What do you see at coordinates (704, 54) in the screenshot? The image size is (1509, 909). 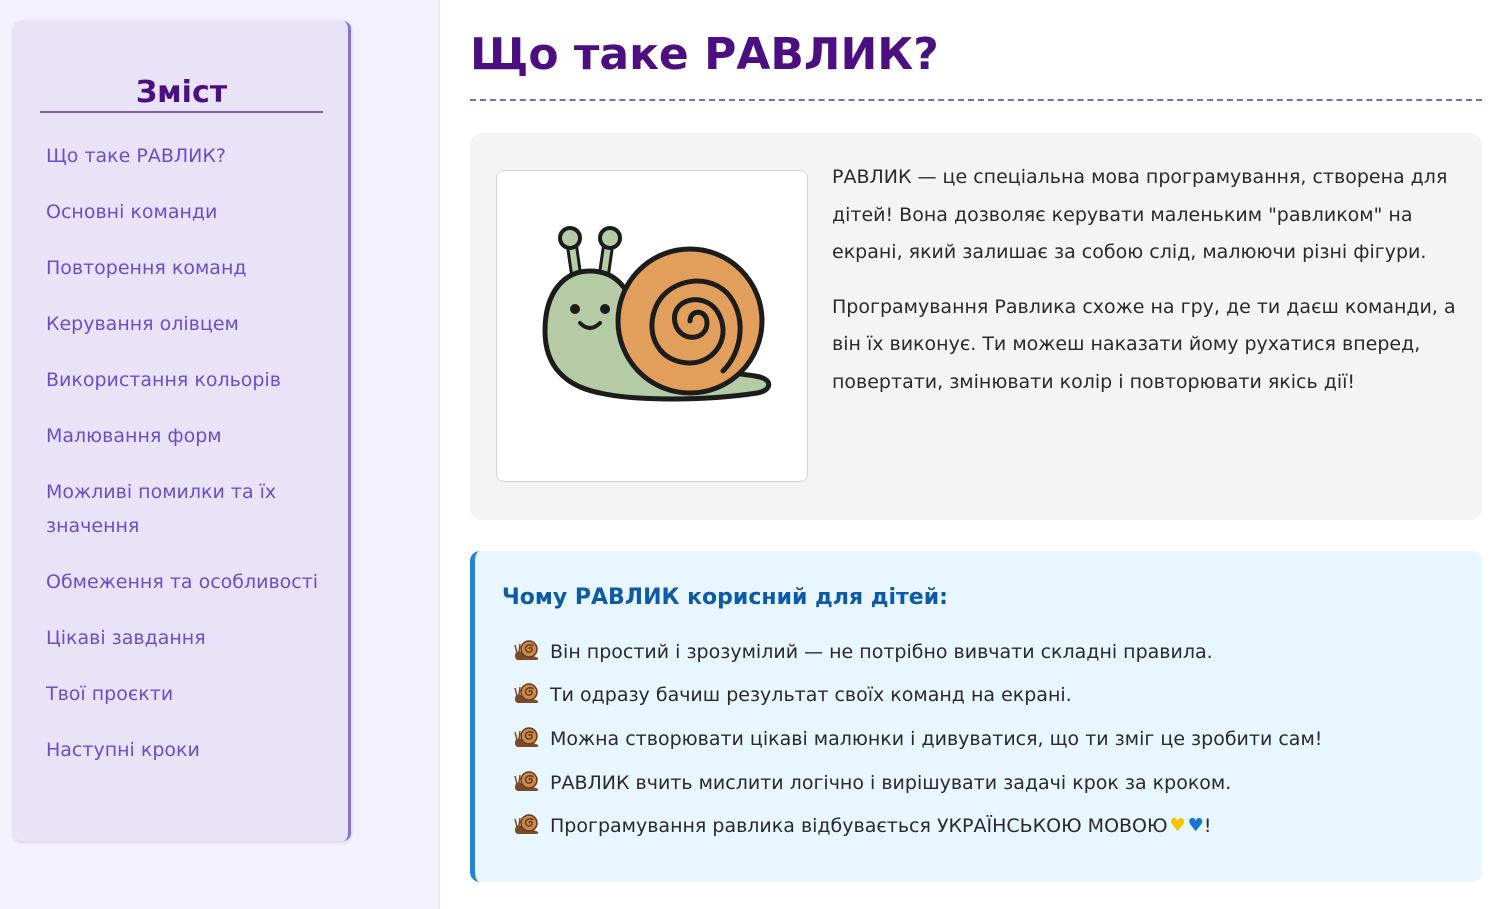 I see `page-title: Що таке РАВЛИК?` at bounding box center [704, 54].